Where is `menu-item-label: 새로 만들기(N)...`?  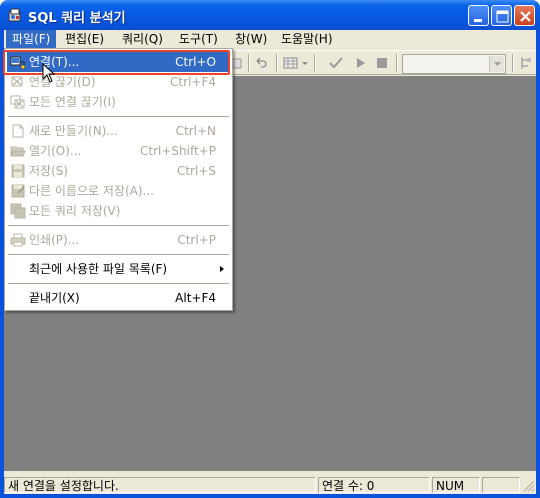 menu-item-label: 새로 만들기(N)... is located at coordinates (73, 131).